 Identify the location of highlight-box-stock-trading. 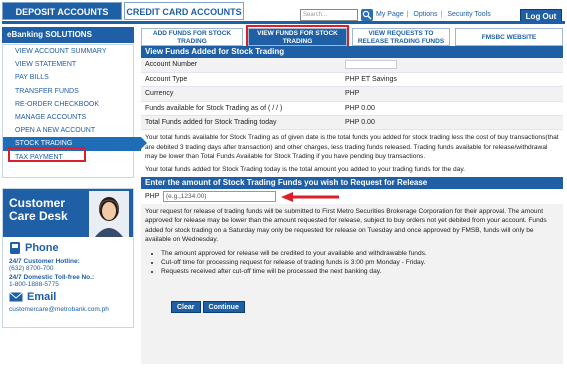
(47, 154).